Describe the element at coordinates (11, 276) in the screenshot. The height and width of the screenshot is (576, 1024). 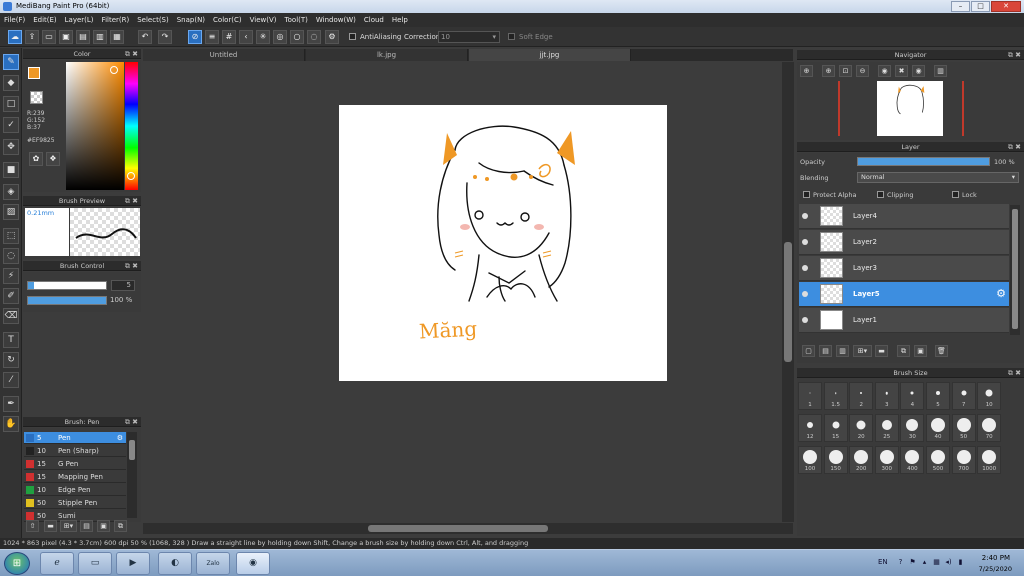
I see `magic-wand-tool-icon: ⚡` at that location.